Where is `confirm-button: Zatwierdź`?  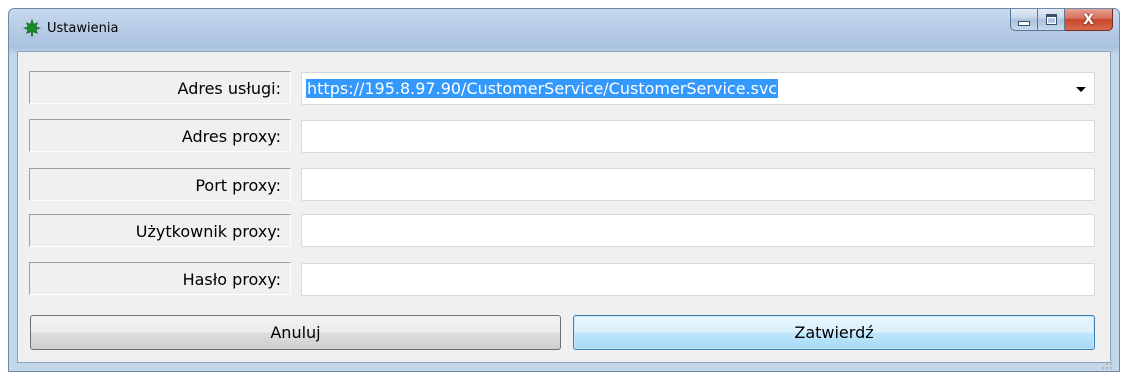
confirm-button: Zatwierdź is located at coordinates (834, 332).